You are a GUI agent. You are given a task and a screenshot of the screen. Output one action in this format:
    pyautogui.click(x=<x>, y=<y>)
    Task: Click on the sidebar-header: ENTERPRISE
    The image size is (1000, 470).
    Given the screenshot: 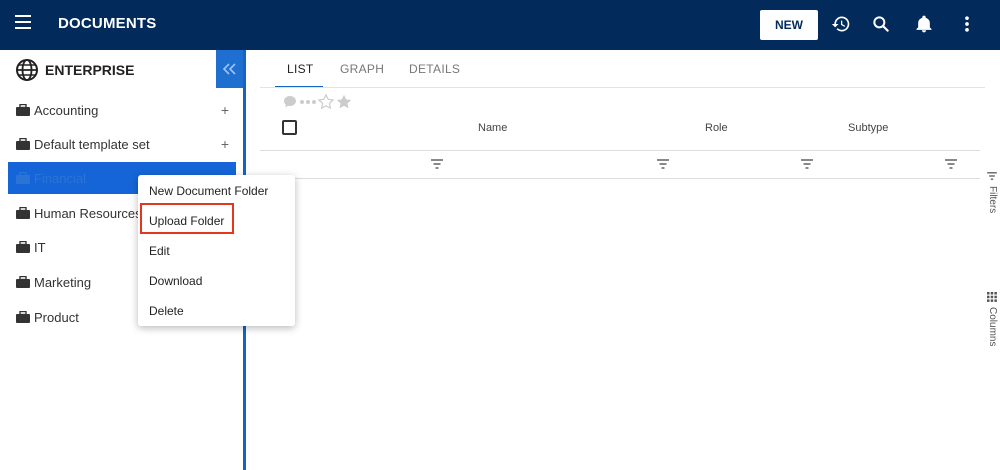 What is the action you would take?
    pyautogui.click(x=121, y=69)
    